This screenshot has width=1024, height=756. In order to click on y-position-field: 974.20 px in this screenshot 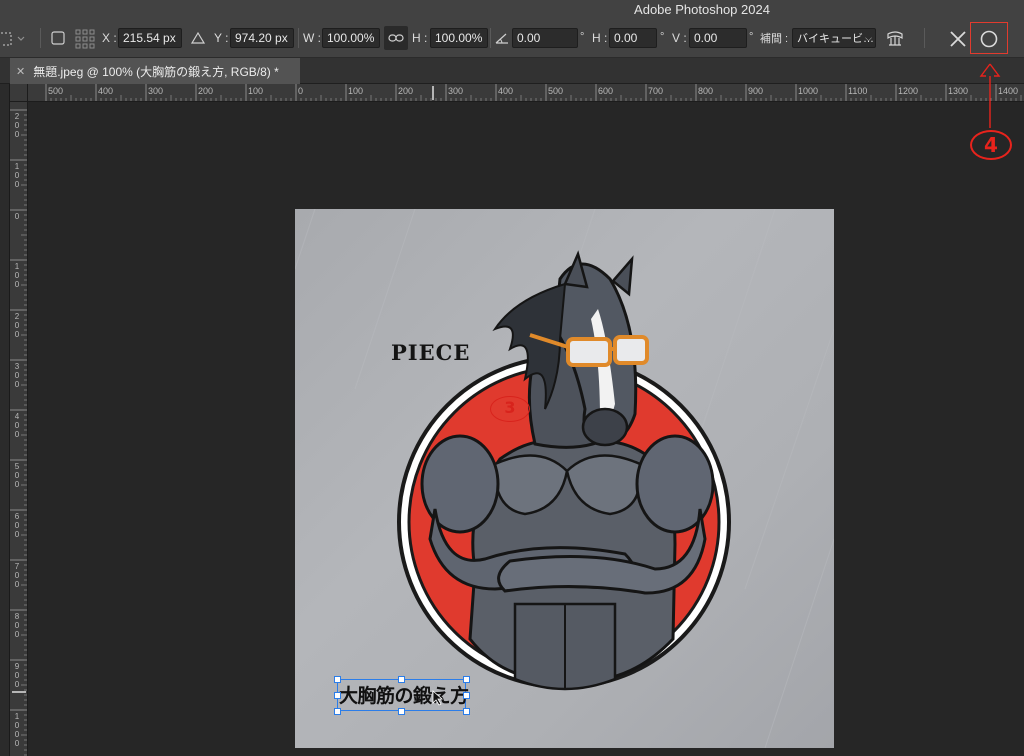, I will do `click(262, 38)`.